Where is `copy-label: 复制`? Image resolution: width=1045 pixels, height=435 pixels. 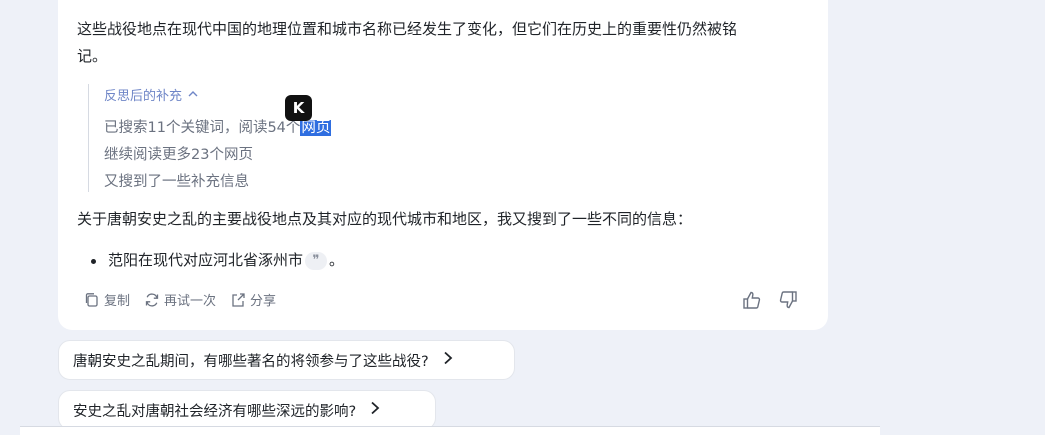
copy-label: 复制 is located at coordinates (117, 301).